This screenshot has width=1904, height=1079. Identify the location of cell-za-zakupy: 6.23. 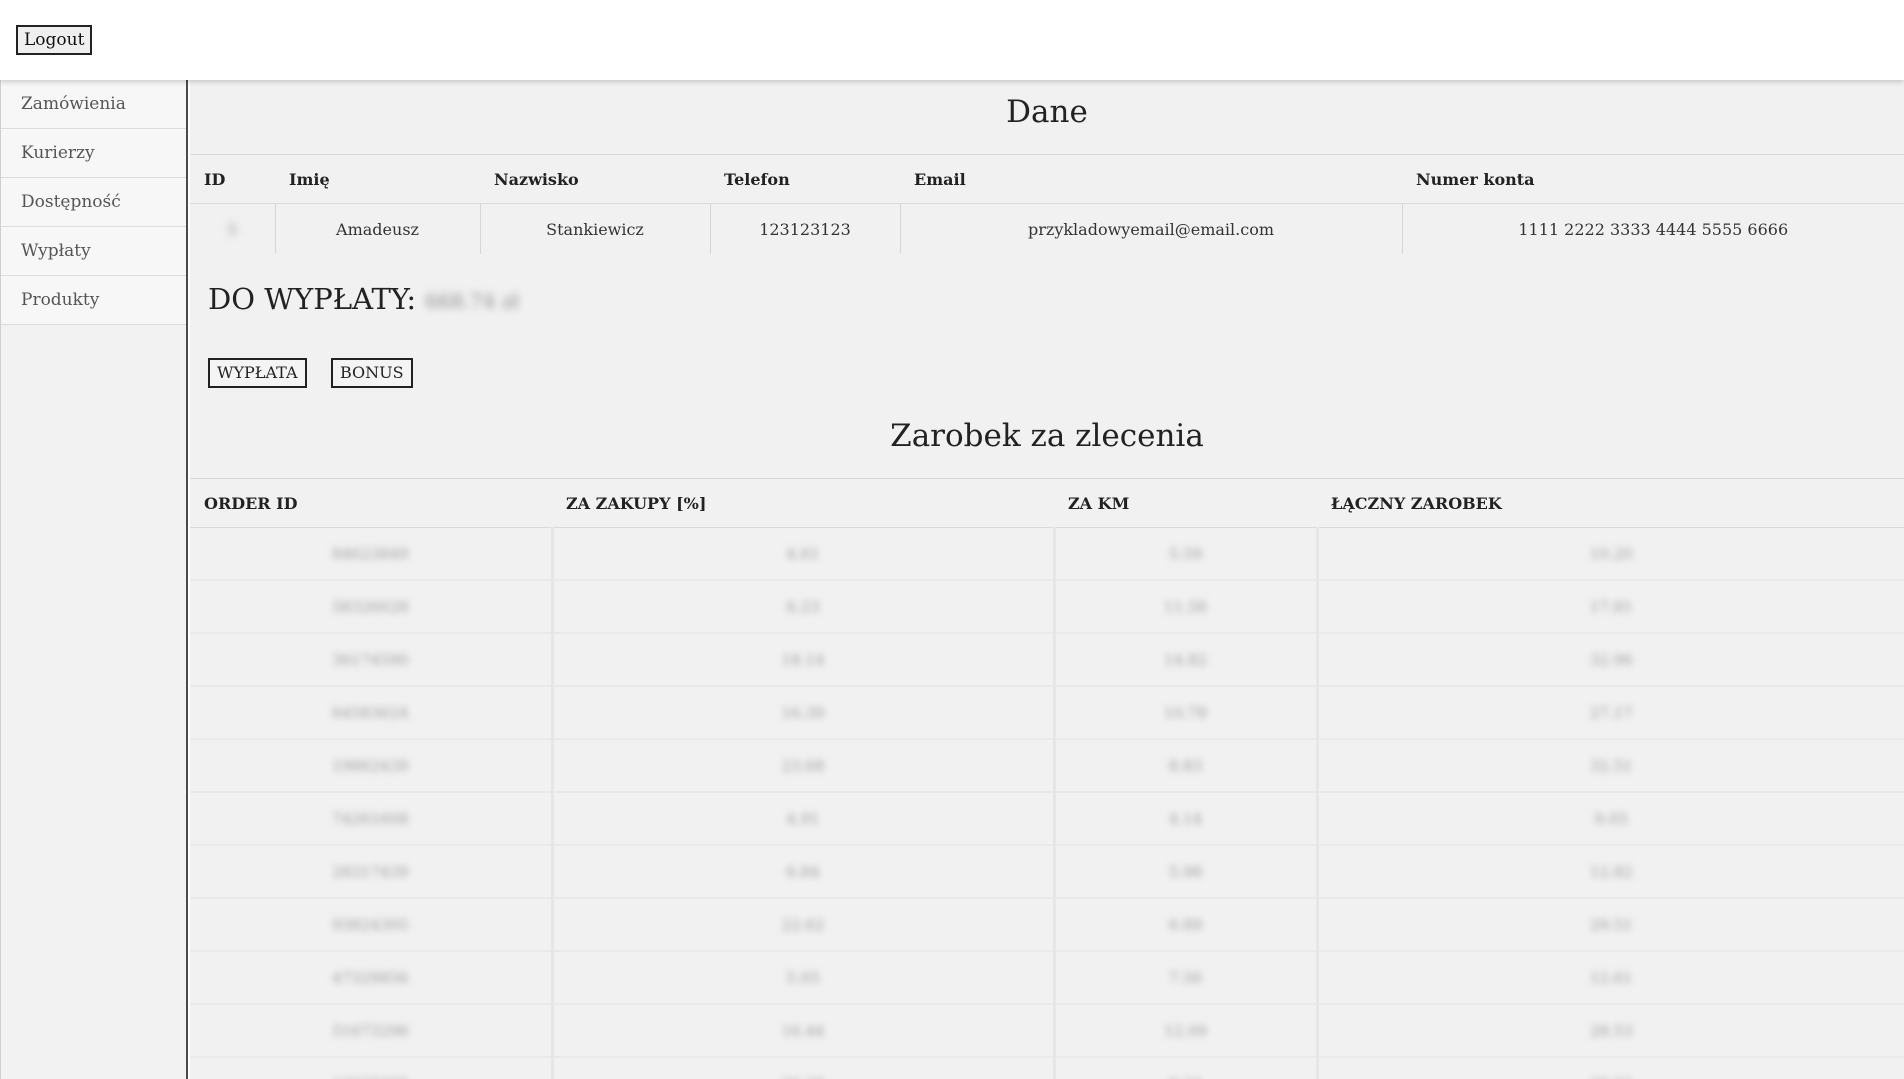
(804, 607).